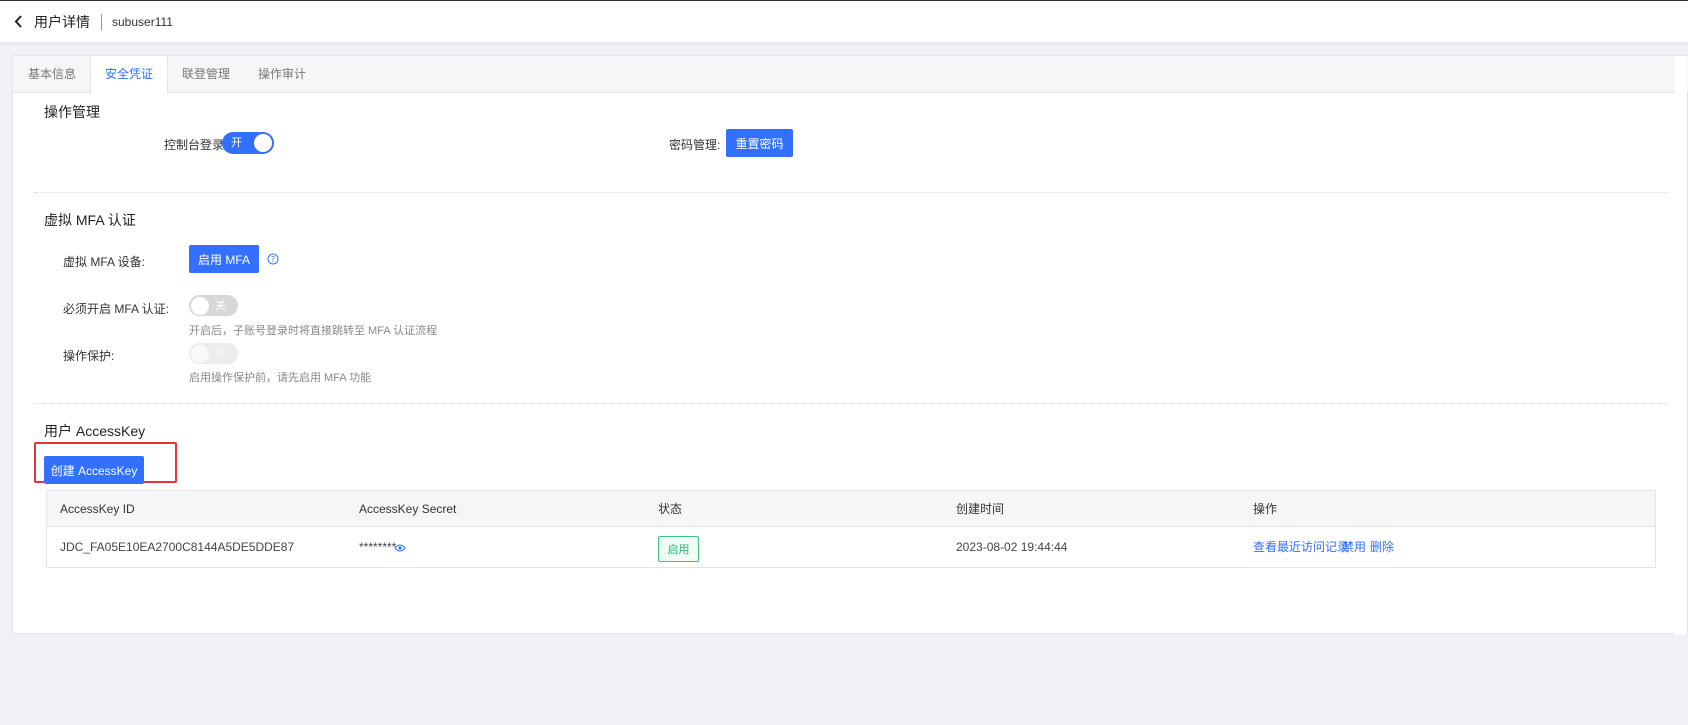 This screenshot has height=725, width=1688. Describe the element at coordinates (1301, 547) in the screenshot. I see `view-access-log-link: 查看最近访问记录` at that location.